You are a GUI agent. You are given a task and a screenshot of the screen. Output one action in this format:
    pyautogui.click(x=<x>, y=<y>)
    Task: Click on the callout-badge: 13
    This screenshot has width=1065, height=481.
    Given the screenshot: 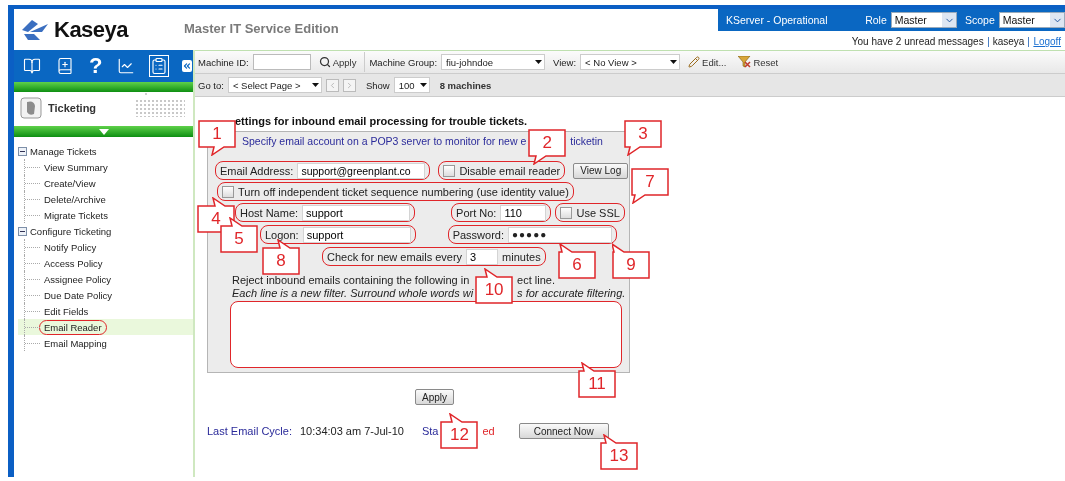 What is the action you would take?
    pyautogui.click(x=620, y=452)
    